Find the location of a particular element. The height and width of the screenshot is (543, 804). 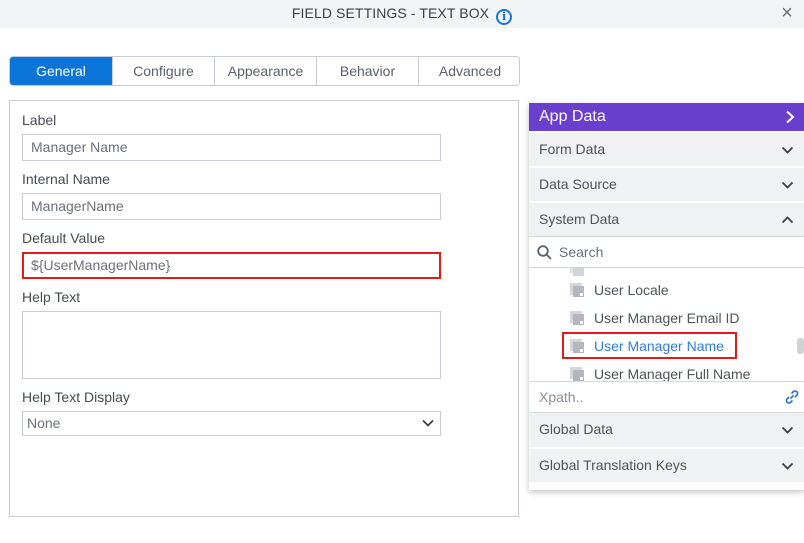

section-label: Global Translation Keys is located at coordinates (613, 465).